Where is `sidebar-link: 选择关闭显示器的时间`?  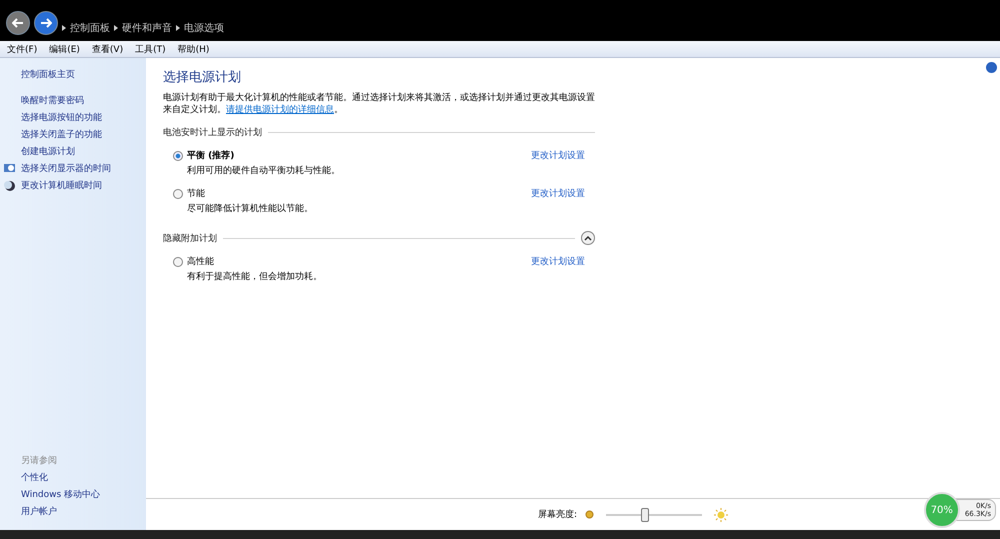 sidebar-link: 选择关闭显示器的时间 is located at coordinates (83, 168).